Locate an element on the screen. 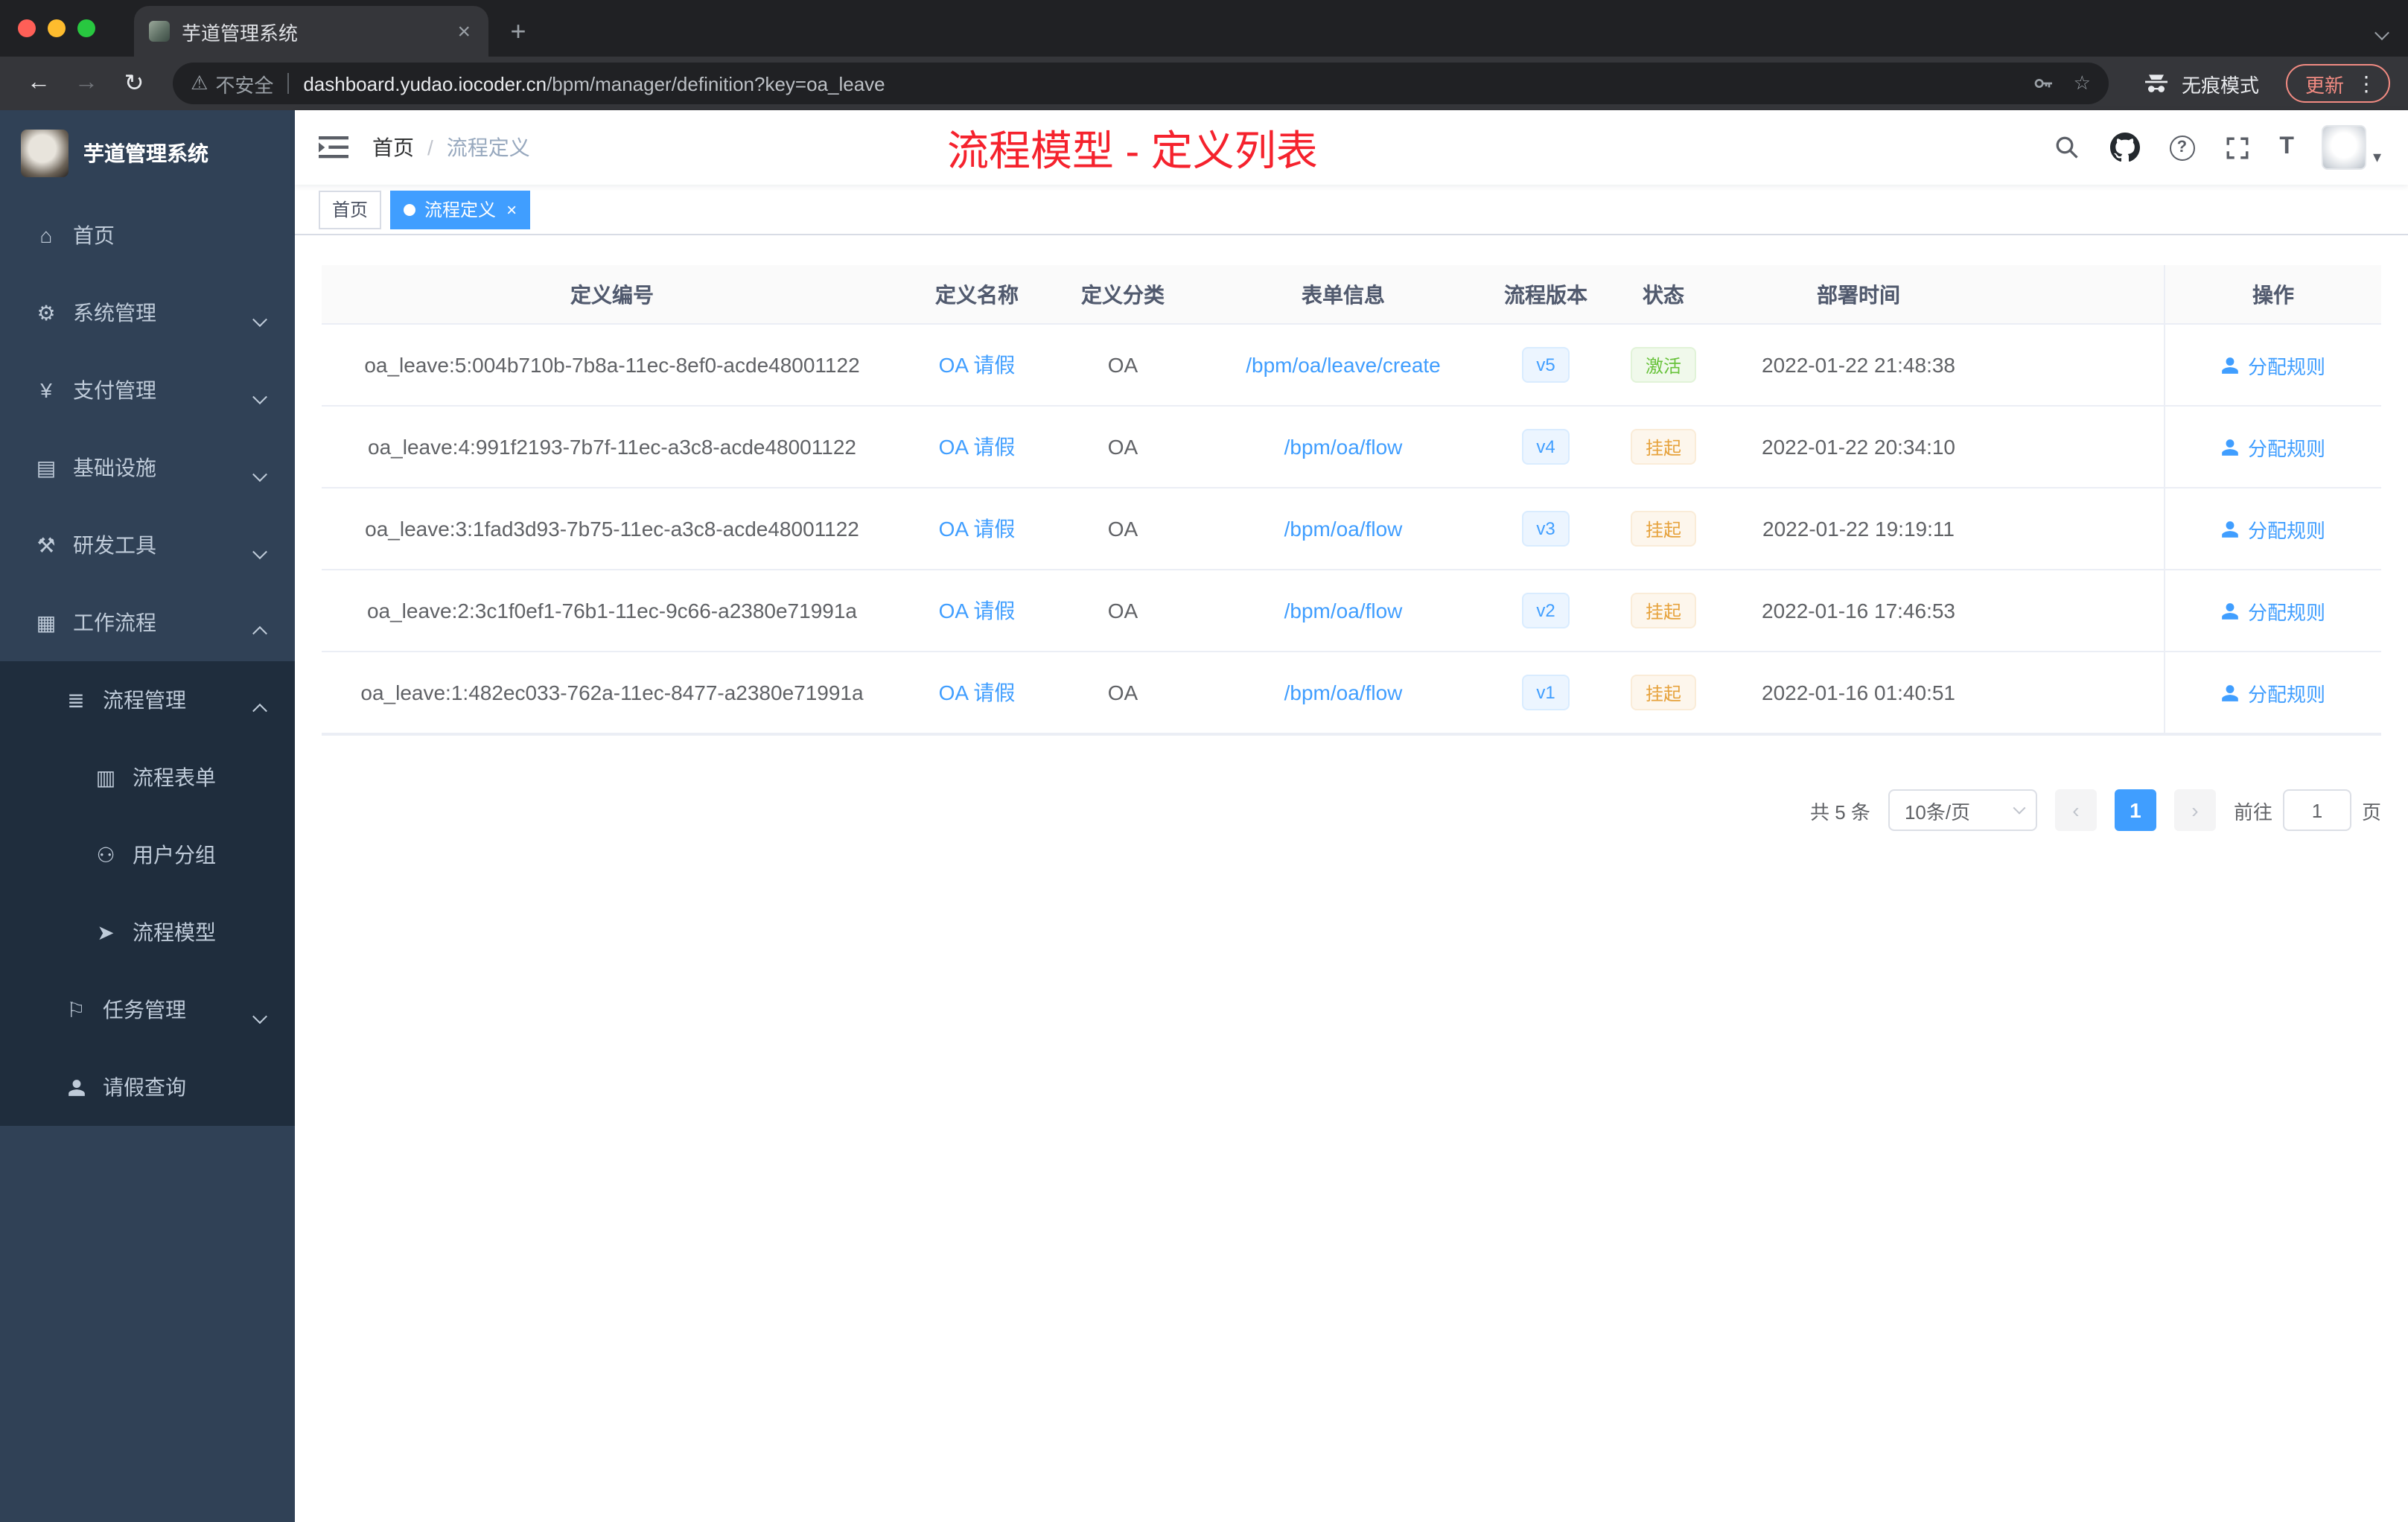 This screenshot has width=2408, height=1522. tag-home: 首页 is located at coordinates (350, 209).